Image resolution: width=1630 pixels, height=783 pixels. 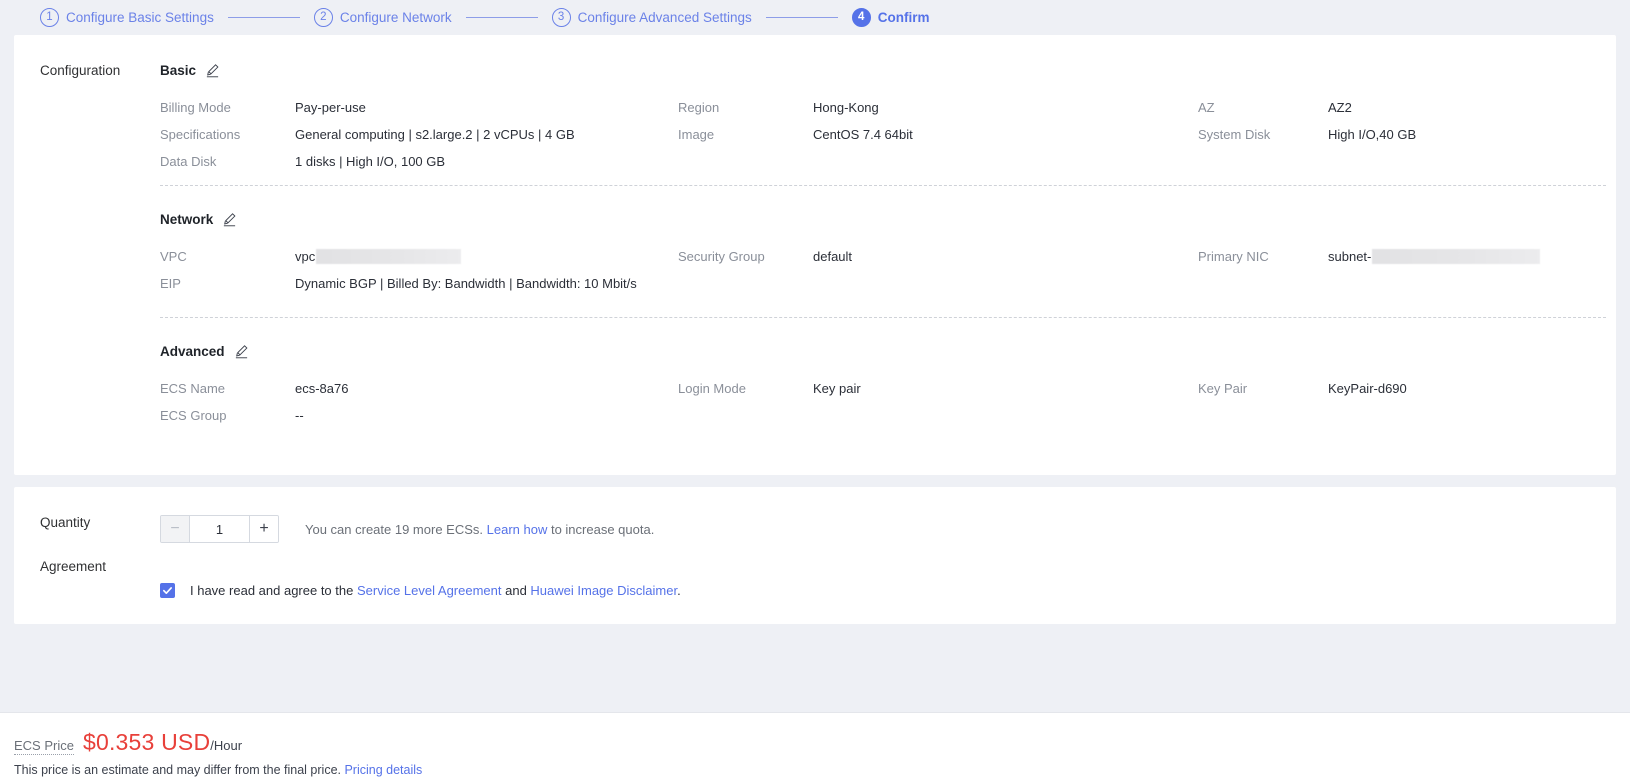 What do you see at coordinates (517, 529) in the screenshot?
I see `learn-how-link: Learn how` at bounding box center [517, 529].